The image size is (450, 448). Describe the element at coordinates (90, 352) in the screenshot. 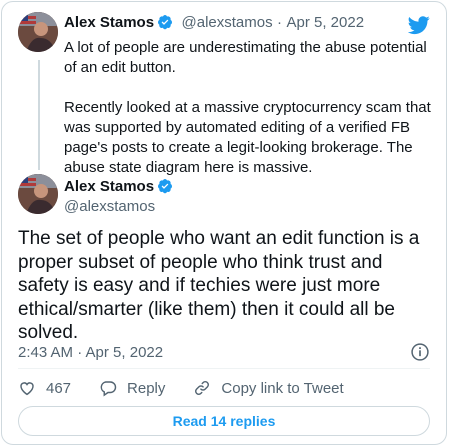

I see `tweet-timestamp: 2:43 AM · Apr 5, 2022` at that location.